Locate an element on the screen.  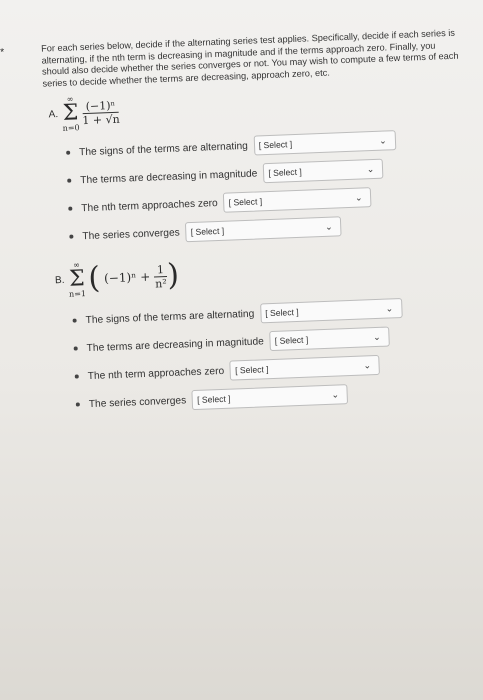
series-a-fraction: (−1)ⁿ 1 + √n is located at coordinates (101, 112).